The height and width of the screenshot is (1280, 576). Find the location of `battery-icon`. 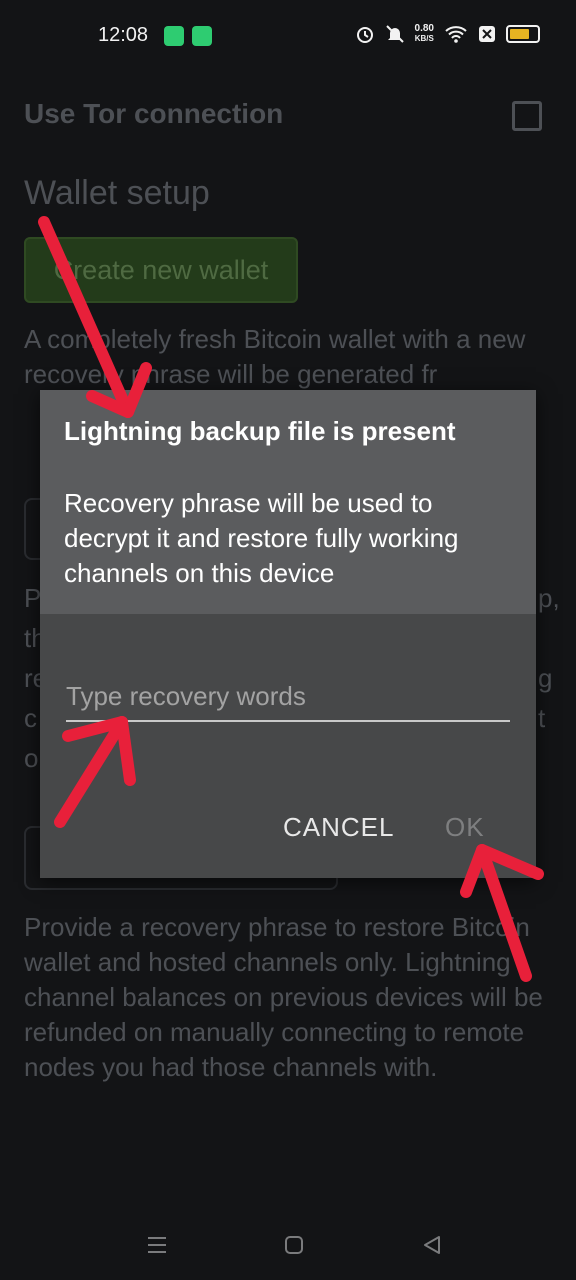

battery-icon is located at coordinates (523, 34).